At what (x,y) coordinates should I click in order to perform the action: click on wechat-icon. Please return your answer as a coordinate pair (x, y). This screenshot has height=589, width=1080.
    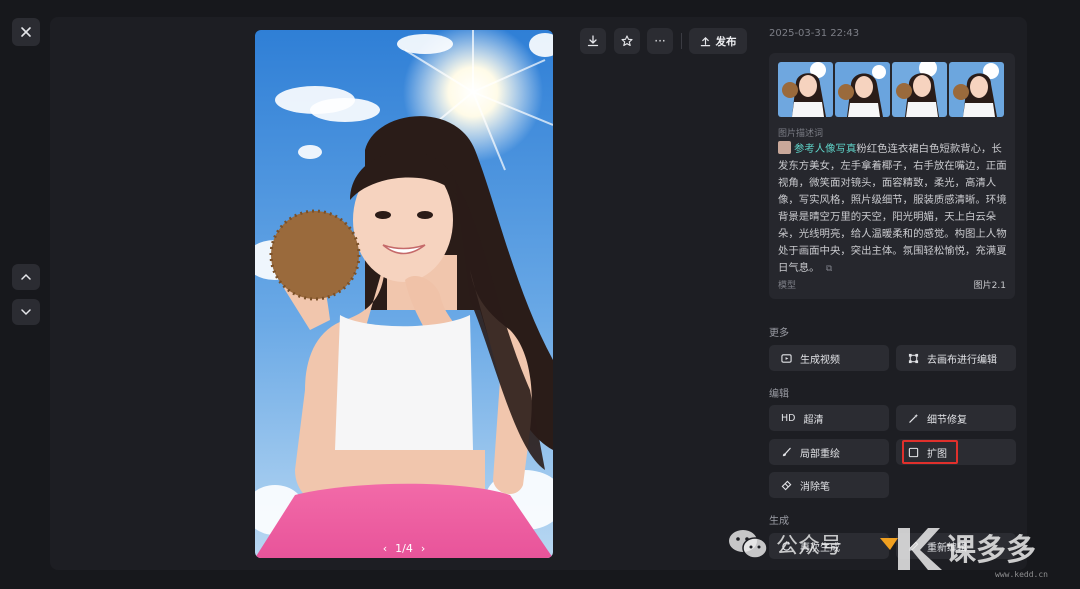
    Looking at the image, I should click on (748, 544).